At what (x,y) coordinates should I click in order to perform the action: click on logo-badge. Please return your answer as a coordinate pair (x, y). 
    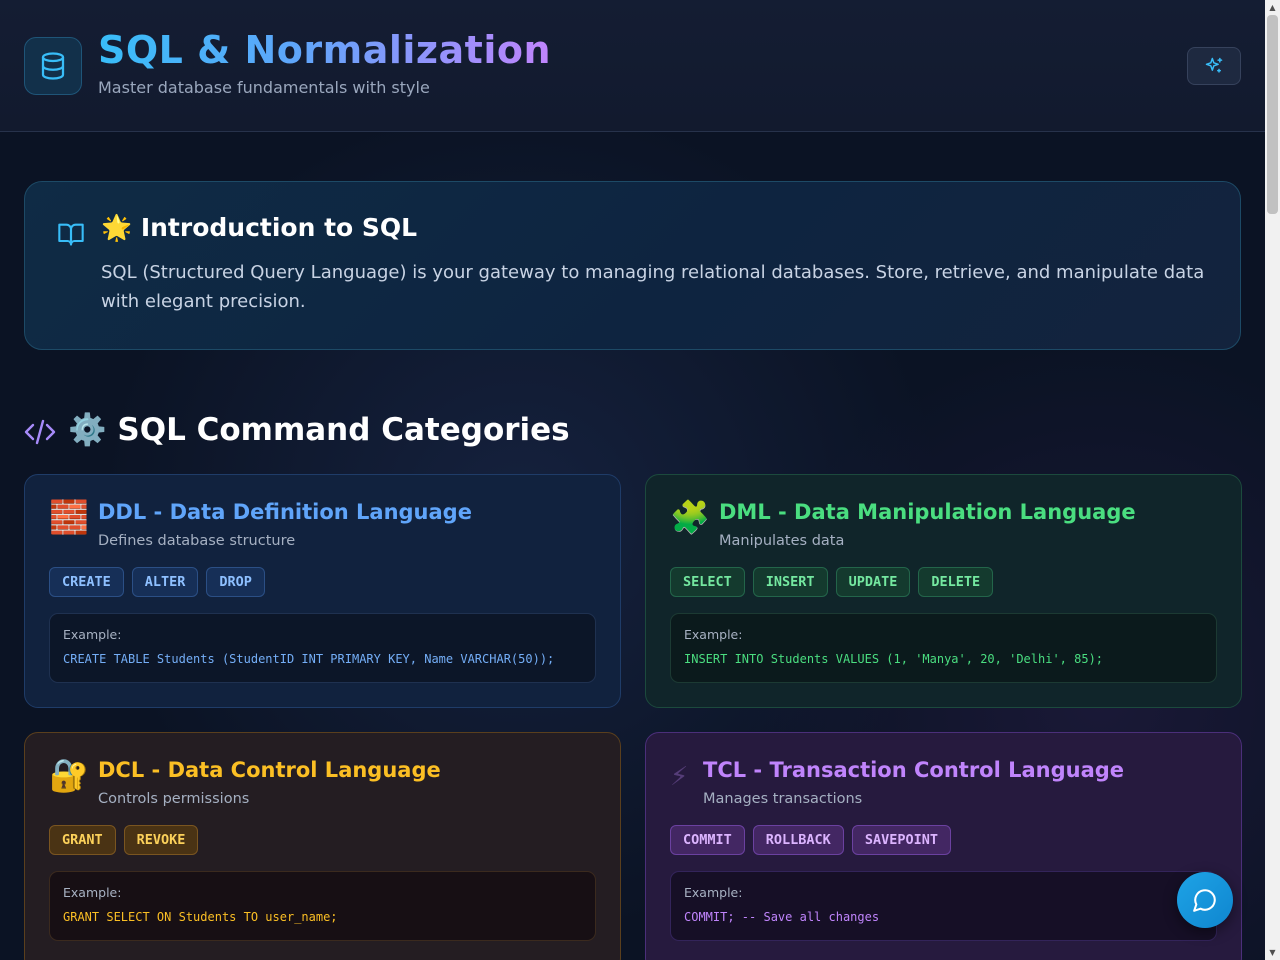
    Looking at the image, I should click on (53, 66).